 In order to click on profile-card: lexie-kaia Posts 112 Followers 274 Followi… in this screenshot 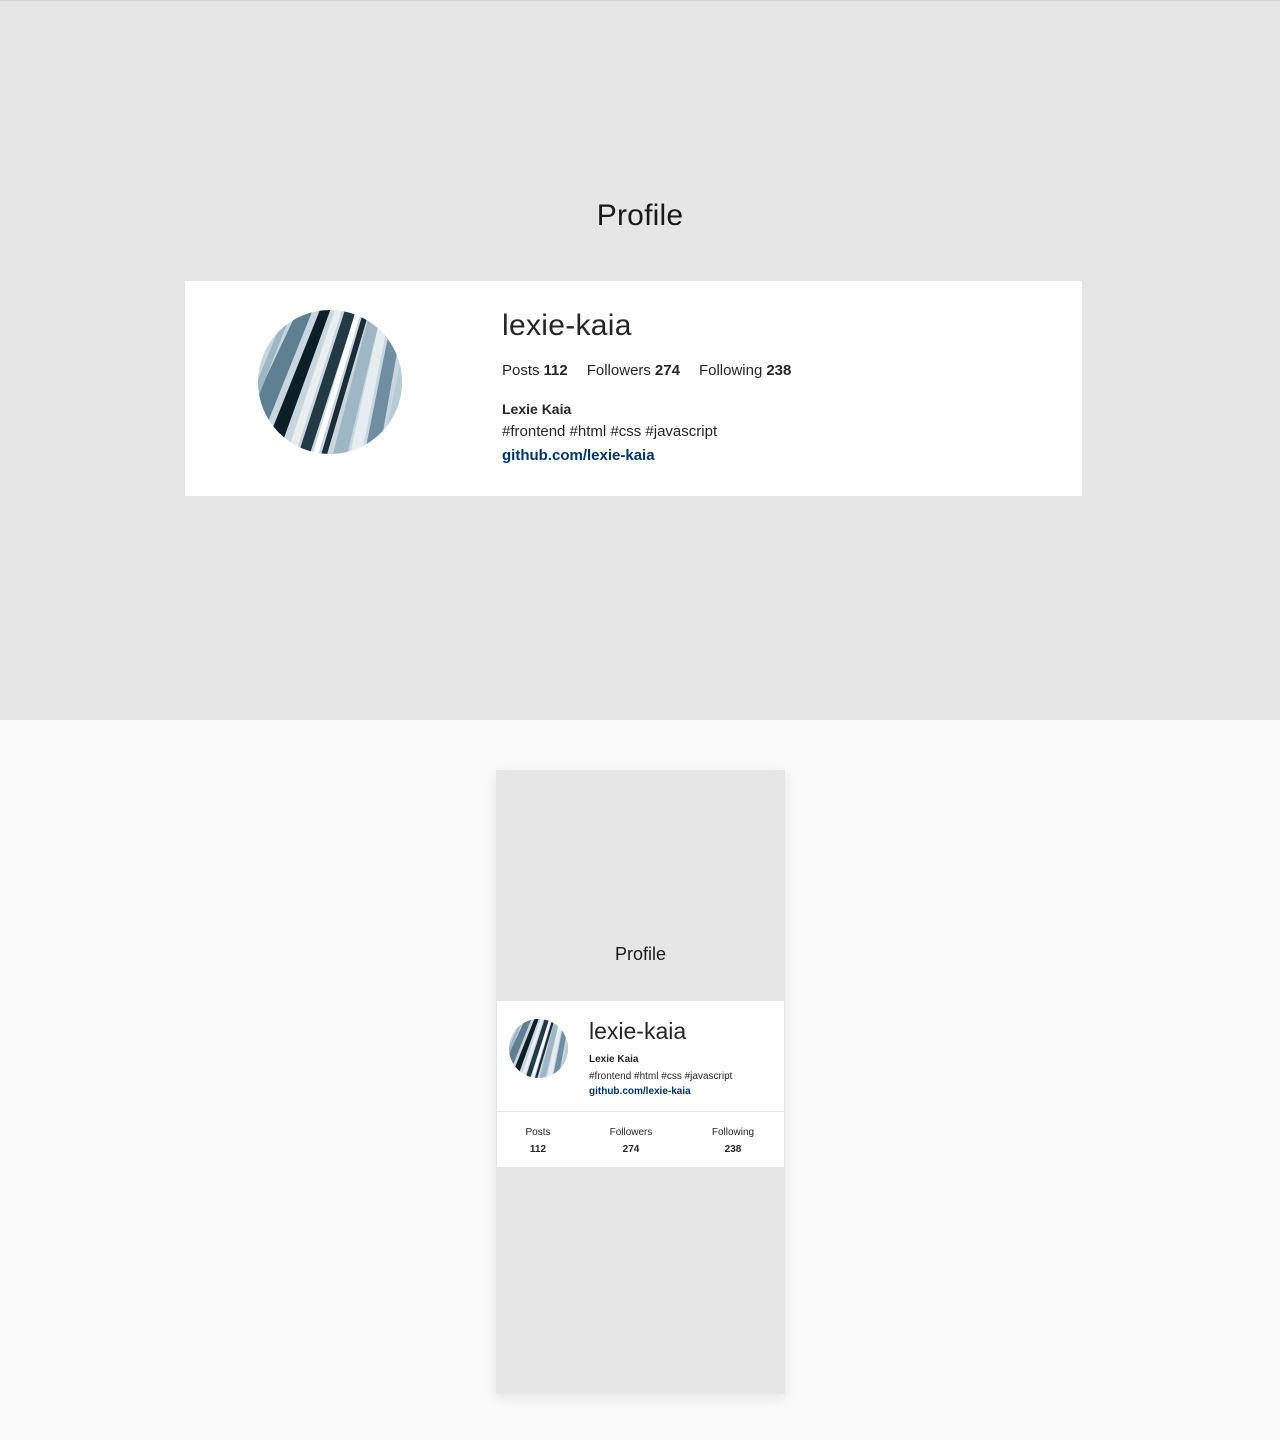, I will do `click(633, 388)`.